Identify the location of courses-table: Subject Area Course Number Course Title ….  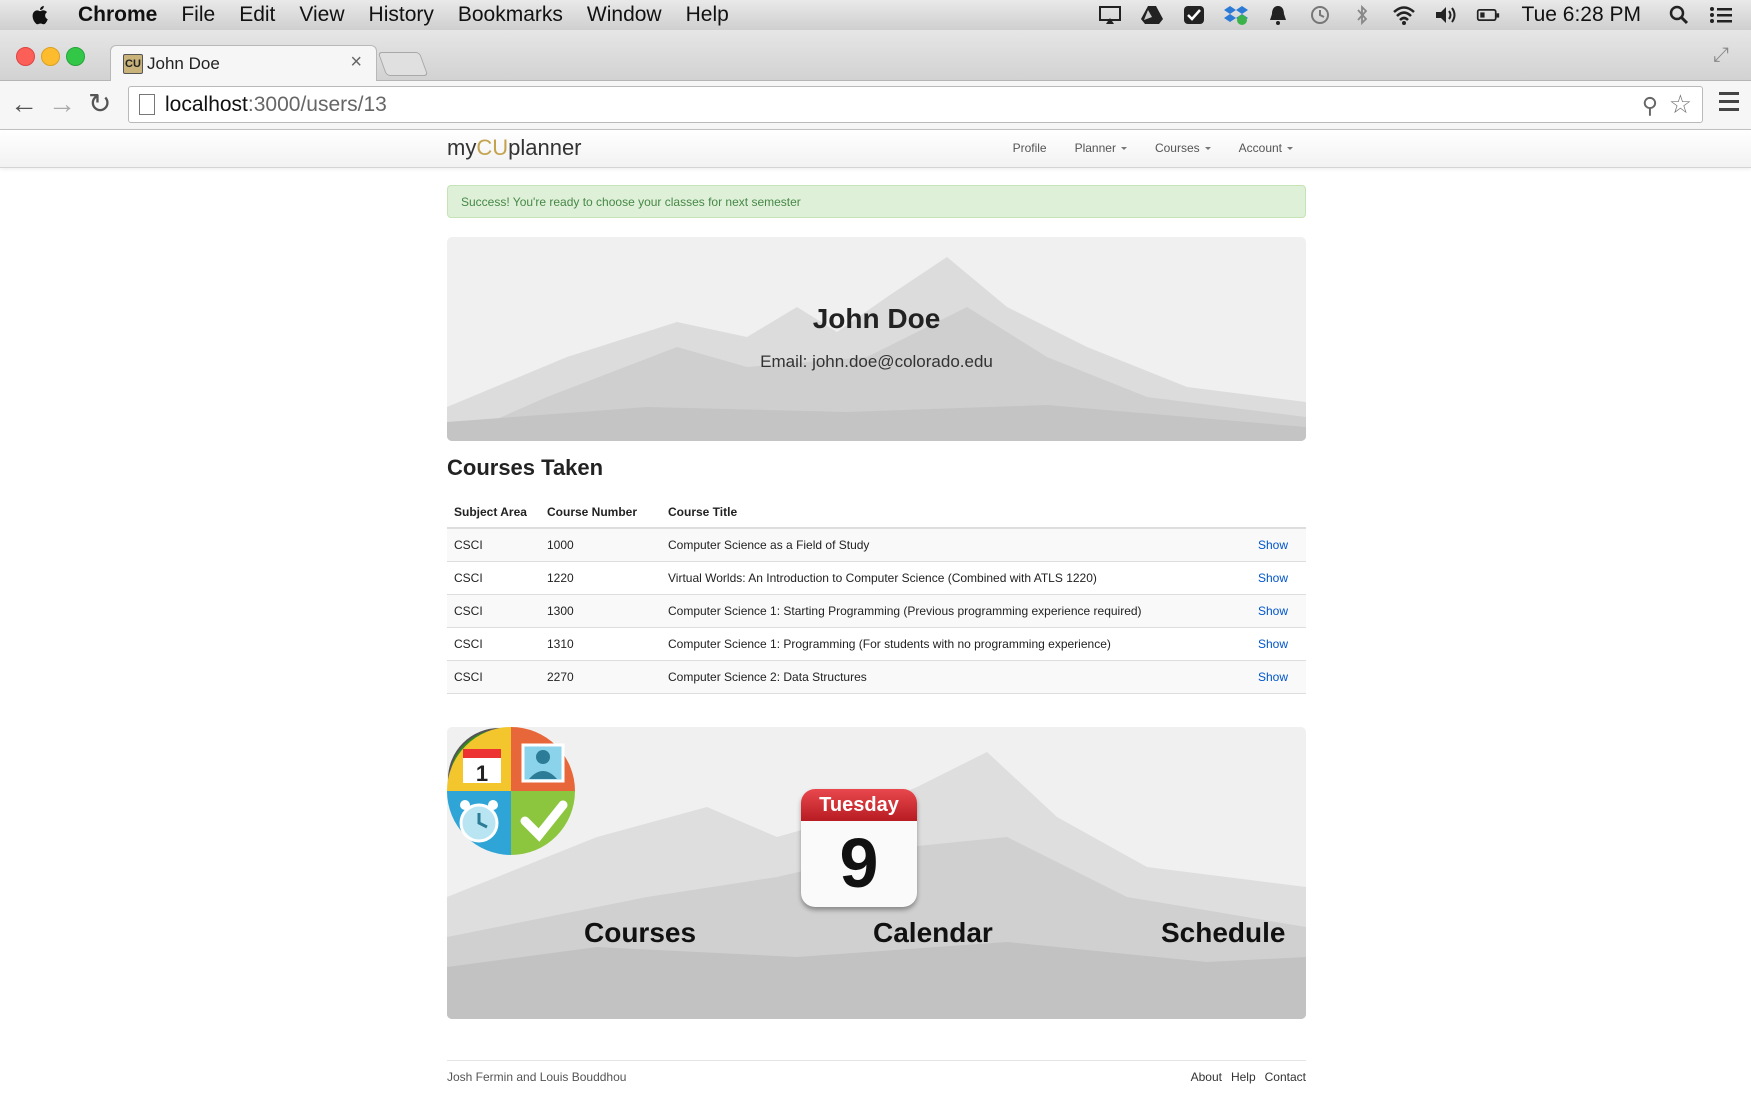
(876, 595).